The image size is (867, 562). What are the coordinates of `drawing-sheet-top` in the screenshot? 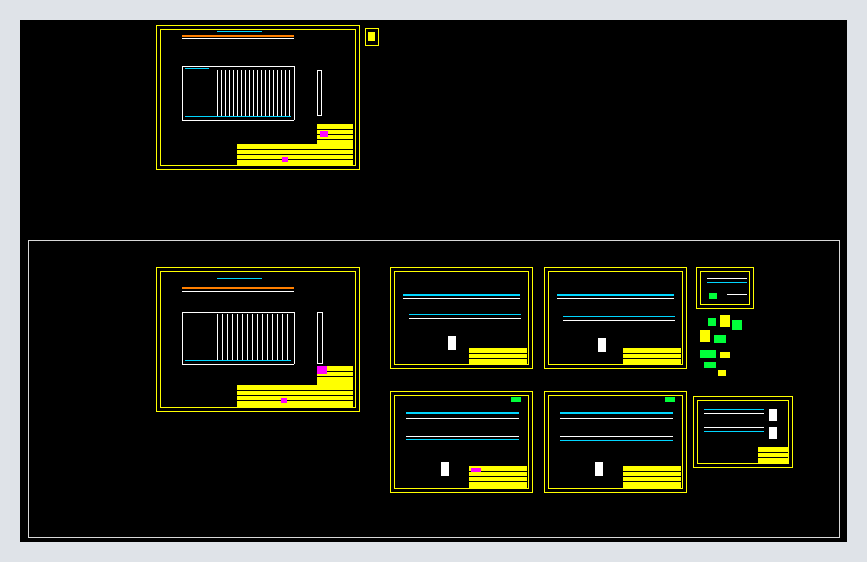 It's located at (258, 97).